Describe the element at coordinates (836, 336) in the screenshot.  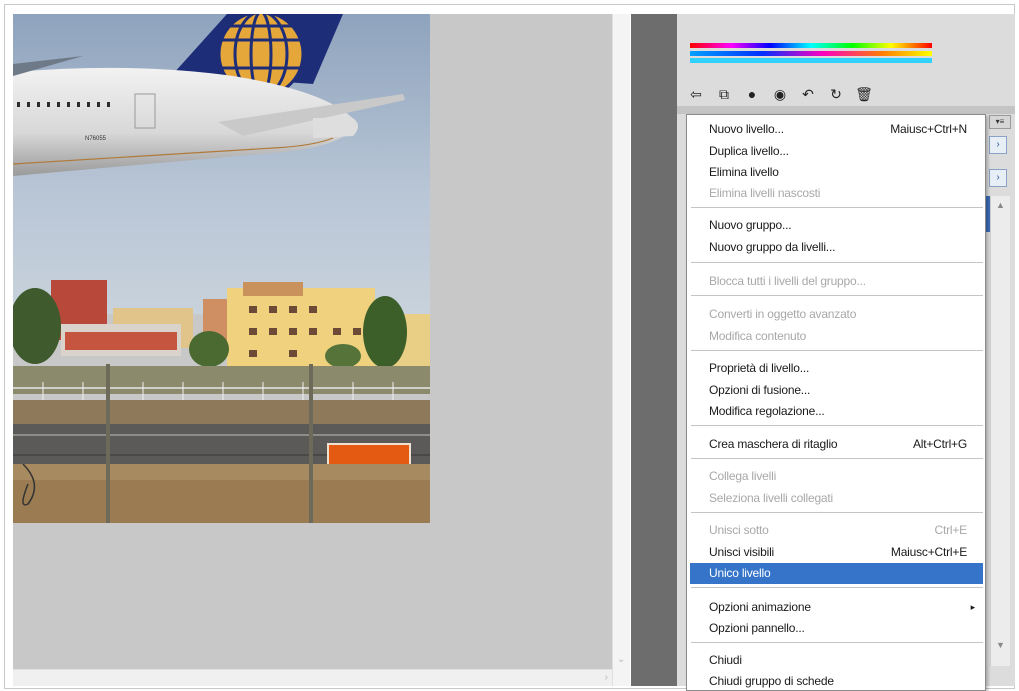
I see `menu-item-edit-contents: Modifica contenuto` at that location.